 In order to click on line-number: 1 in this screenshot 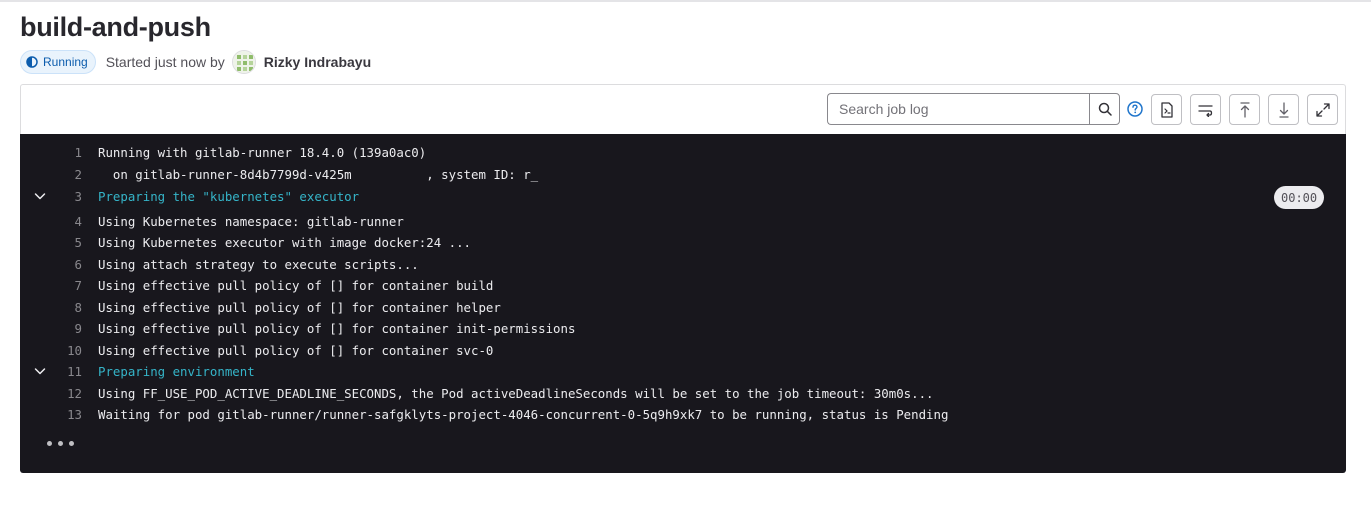, I will do `click(66, 152)`.